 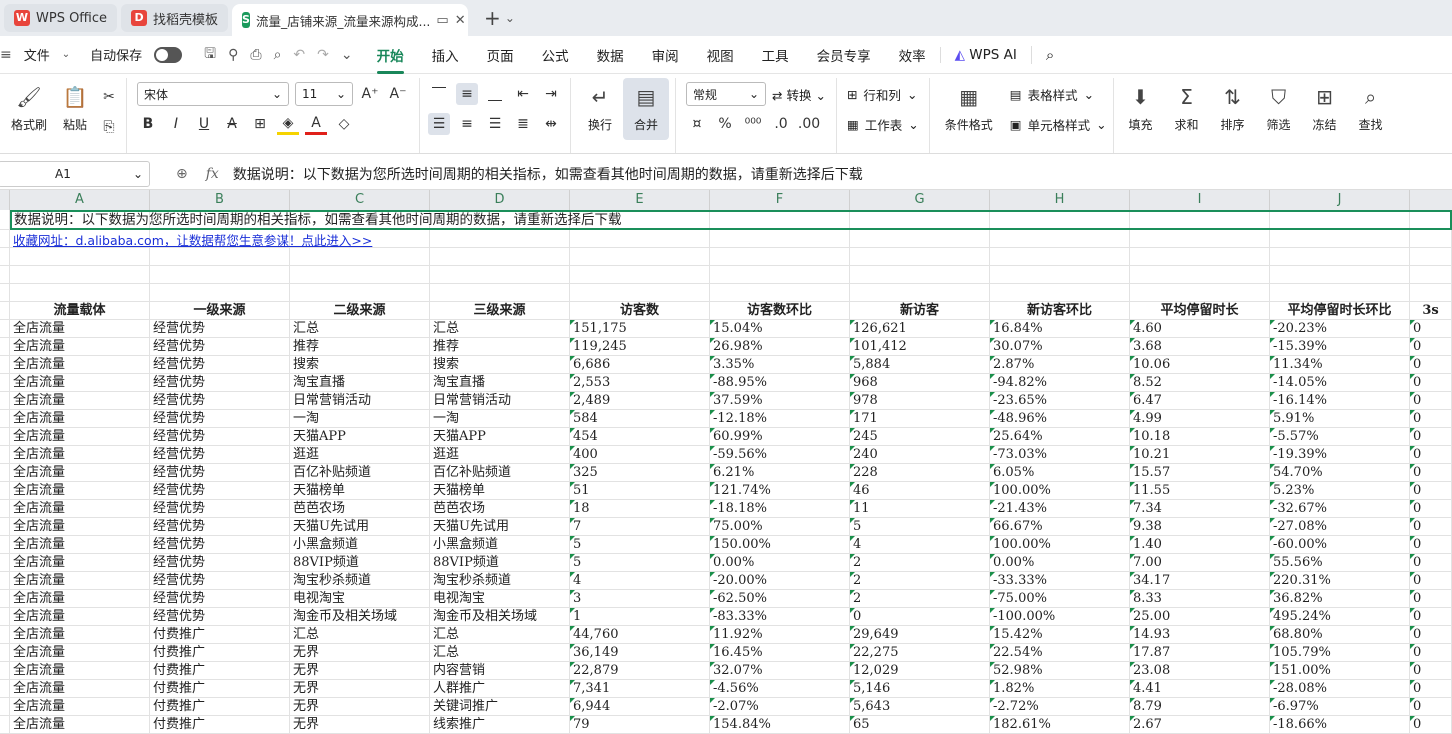 What do you see at coordinates (1200, 652) in the screenshot?
I see `table-cell: 17.87` at bounding box center [1200, 652].